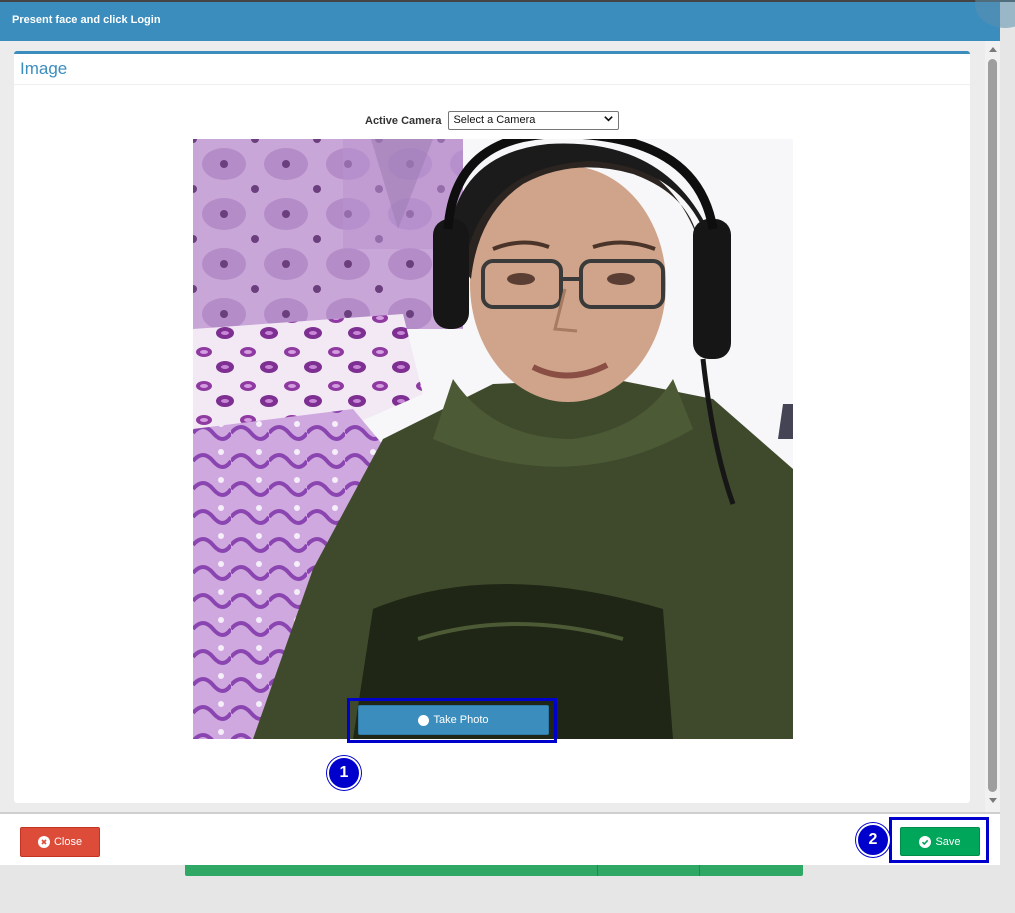 This screenshot has width=1015, height=913. What do you see at coordinates (494, 870) in the screenshot?
I see `background-login-bar` at bounding box center [494, 870].